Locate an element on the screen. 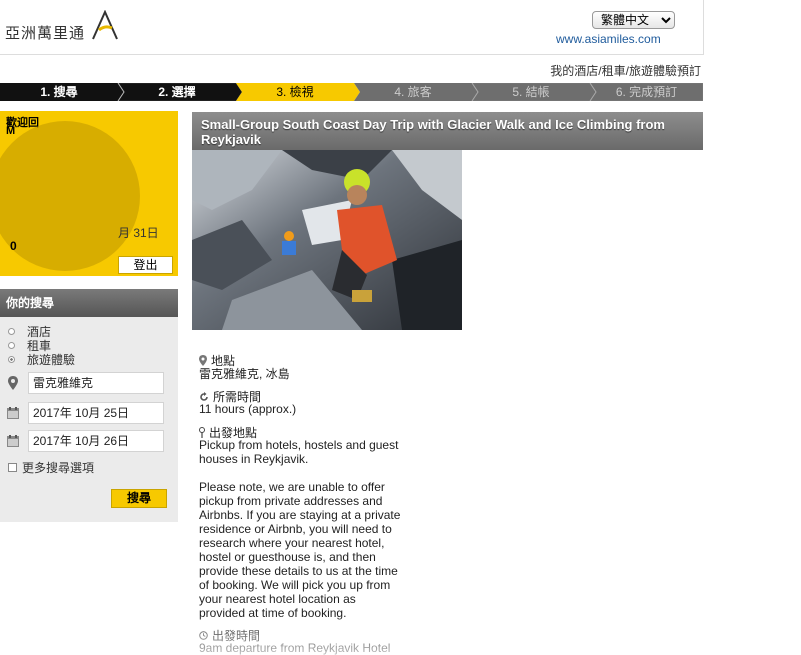 The height and width of the screenshot is (655, 801). car-rental-link: 租車 is located at coordinates (614, 71).